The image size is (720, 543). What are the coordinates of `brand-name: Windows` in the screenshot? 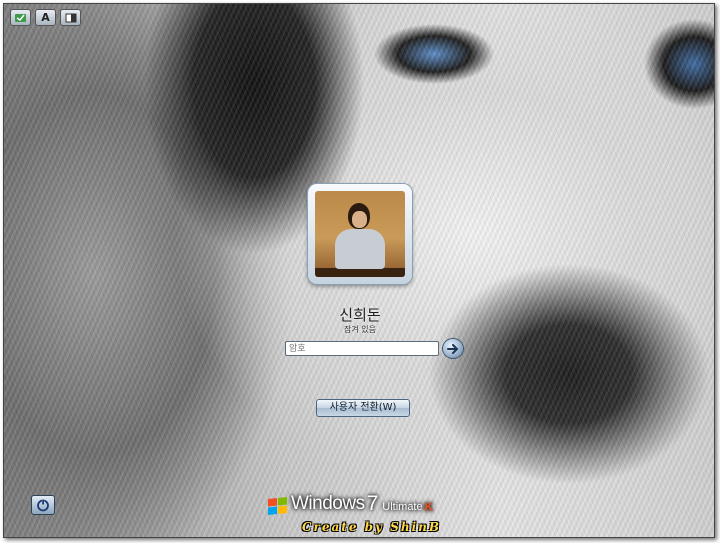 It's located at (328, 503).